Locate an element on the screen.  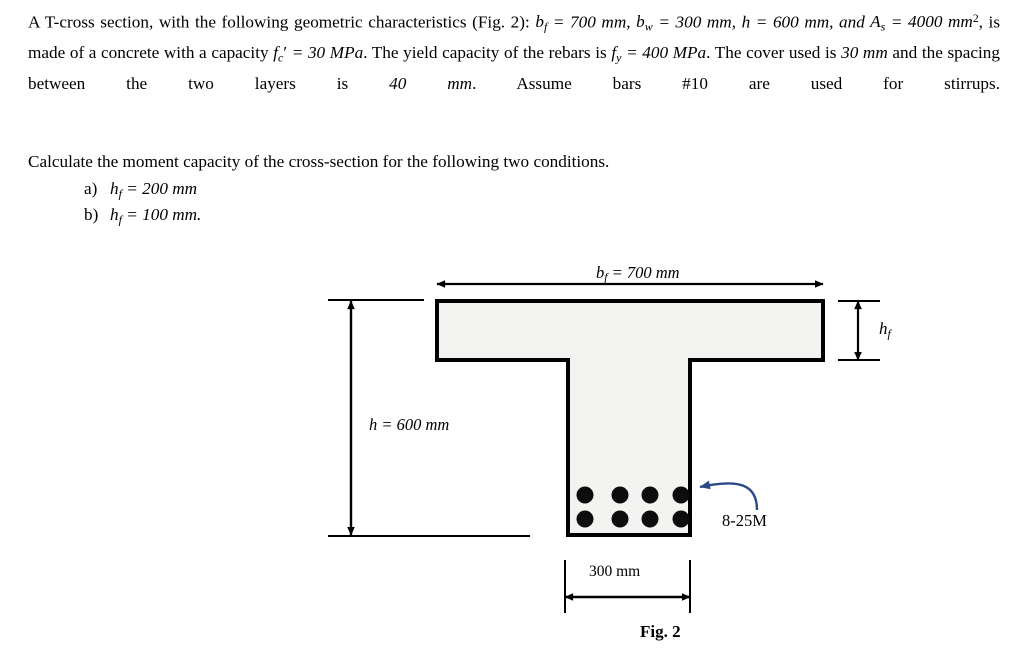
symbol-hf-a: hf is located at coordinates (116, 190).